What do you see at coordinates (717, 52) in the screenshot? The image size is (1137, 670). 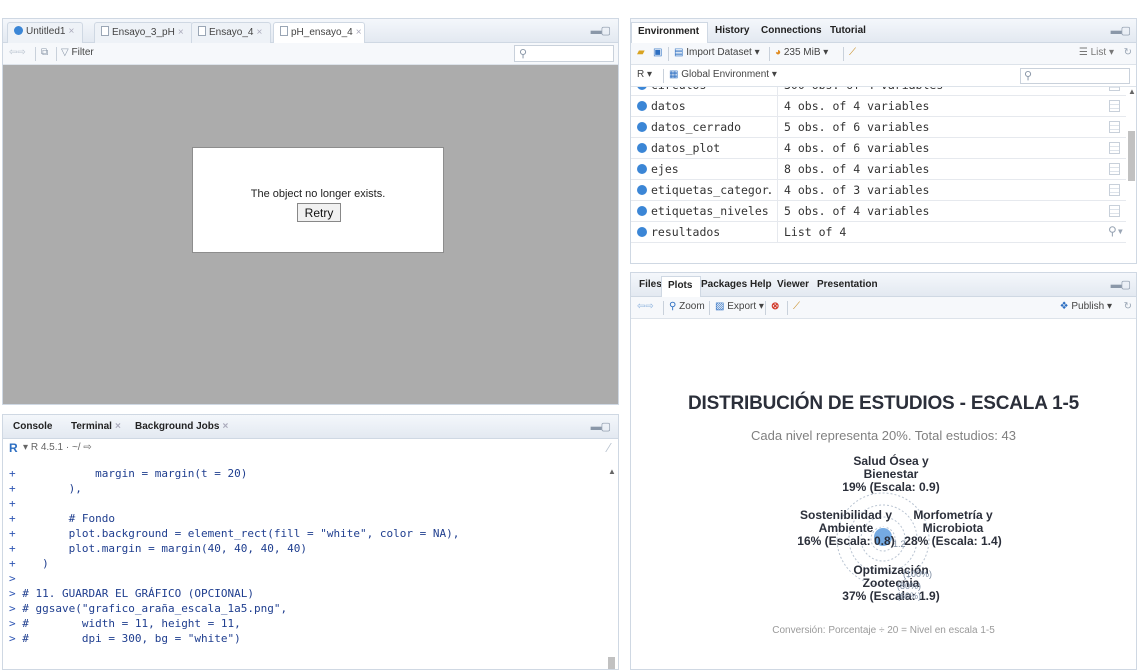 I see `import-dataset-button: ▤ Import Dataset ▾` at bounding box center [717, 52].